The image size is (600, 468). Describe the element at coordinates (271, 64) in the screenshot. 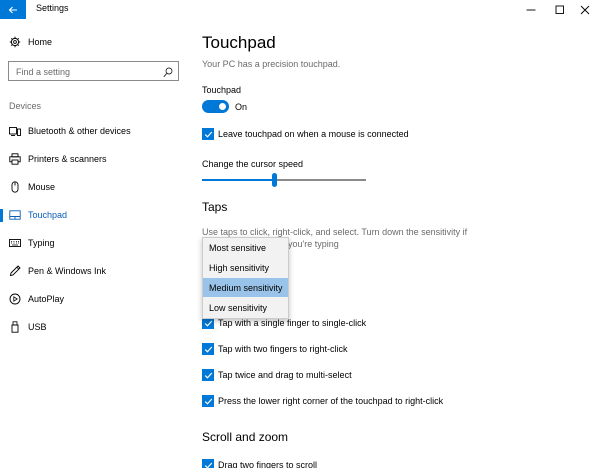

I see `page-subtitle: Your PC has a precision touchpad.` at that location.